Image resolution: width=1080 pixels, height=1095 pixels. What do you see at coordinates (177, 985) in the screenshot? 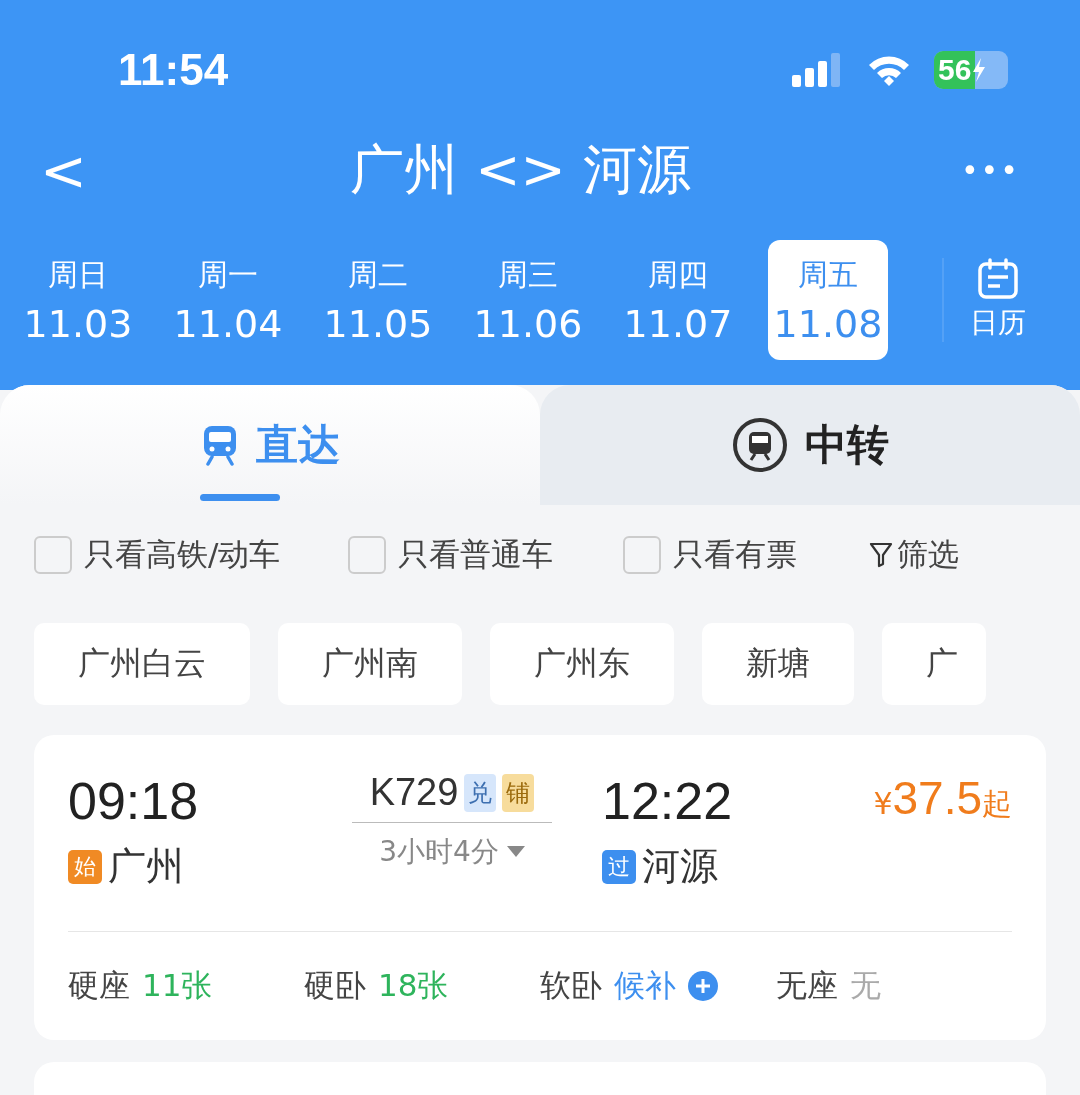
I see `seat-availability: 11张` at bounding box center [177, 985].